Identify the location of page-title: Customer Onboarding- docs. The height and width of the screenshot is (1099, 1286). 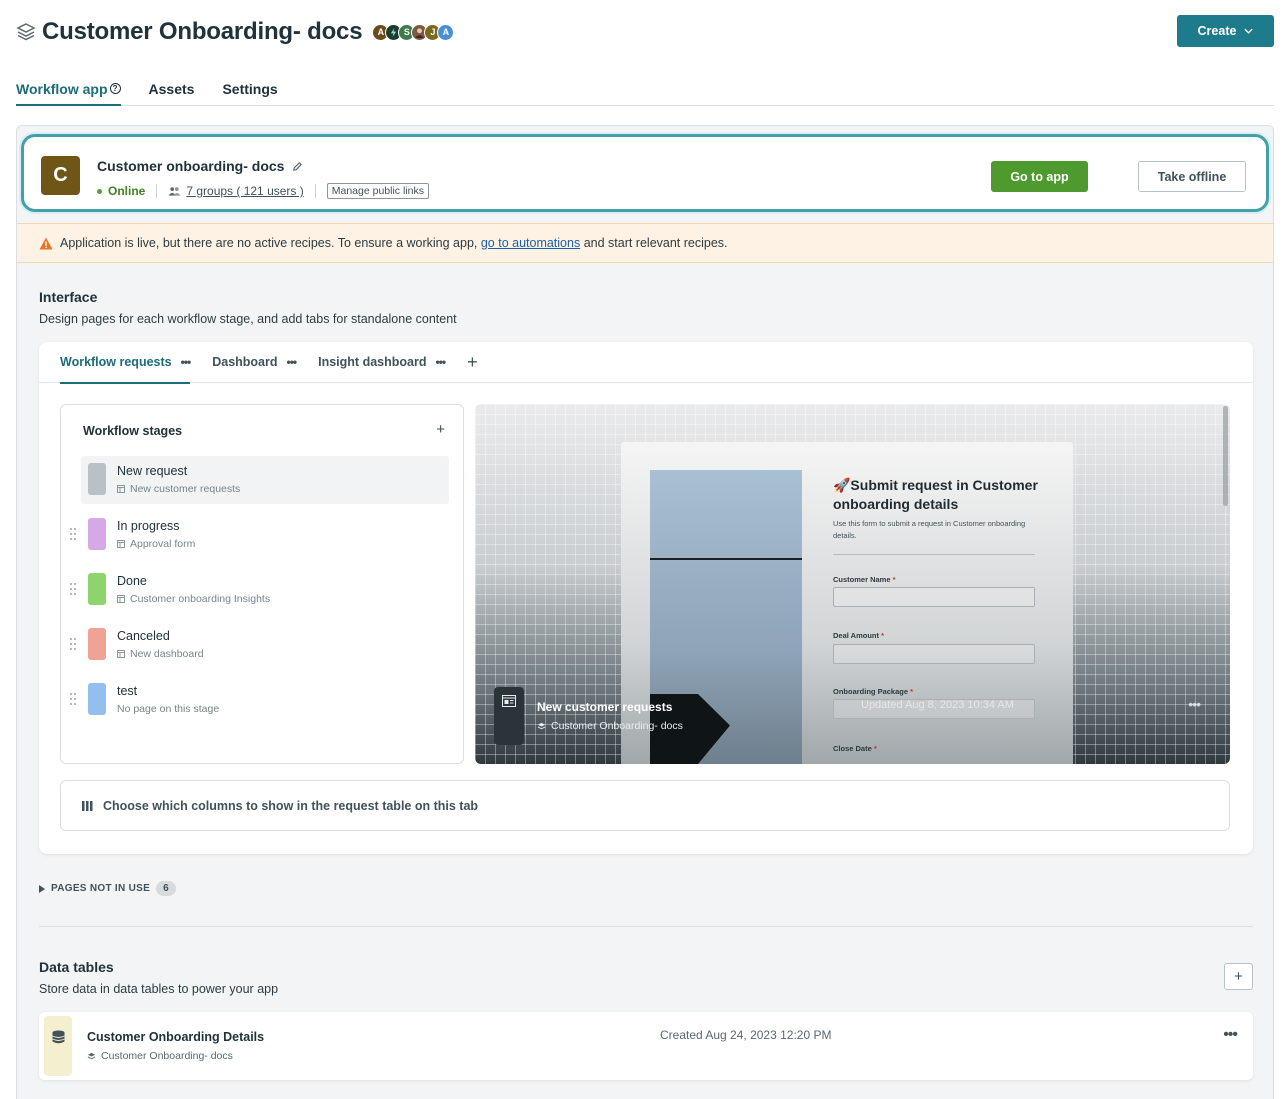
(202, 31).